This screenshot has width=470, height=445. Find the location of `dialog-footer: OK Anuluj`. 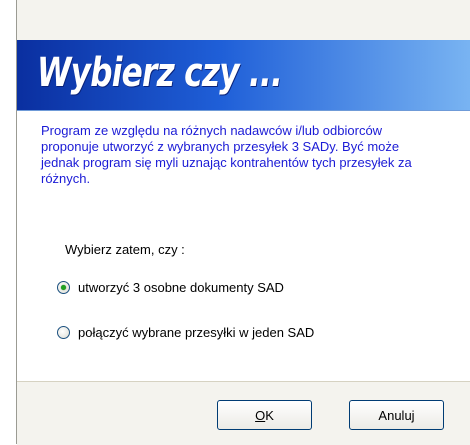

dialog-footer: OK Anuluj is located at coordinates (243, 413).